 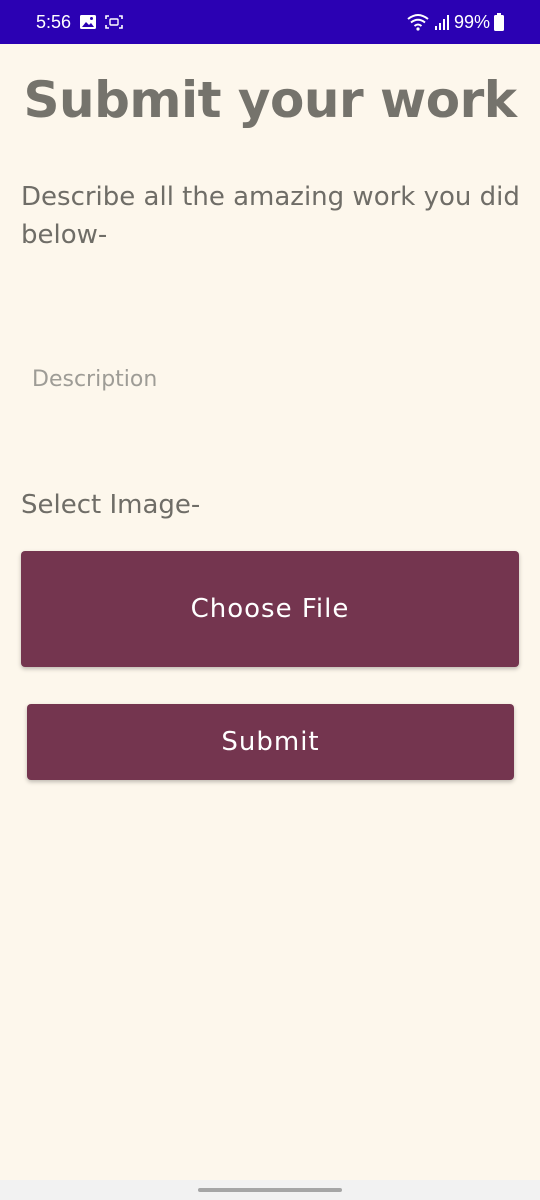 What do you see at coordinates (499, 22) in the screenshot?
I see `battery-icon` at bounding box center [499, 22].